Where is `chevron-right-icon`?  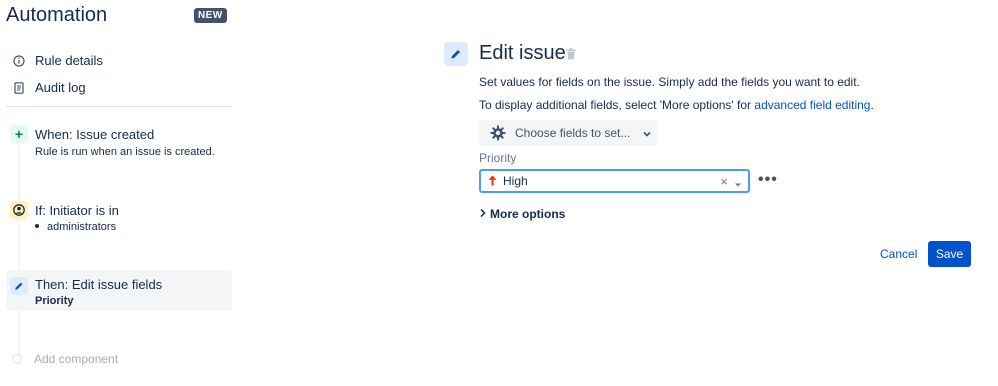 chevron-right-icon is located at coordinates (483, 214).